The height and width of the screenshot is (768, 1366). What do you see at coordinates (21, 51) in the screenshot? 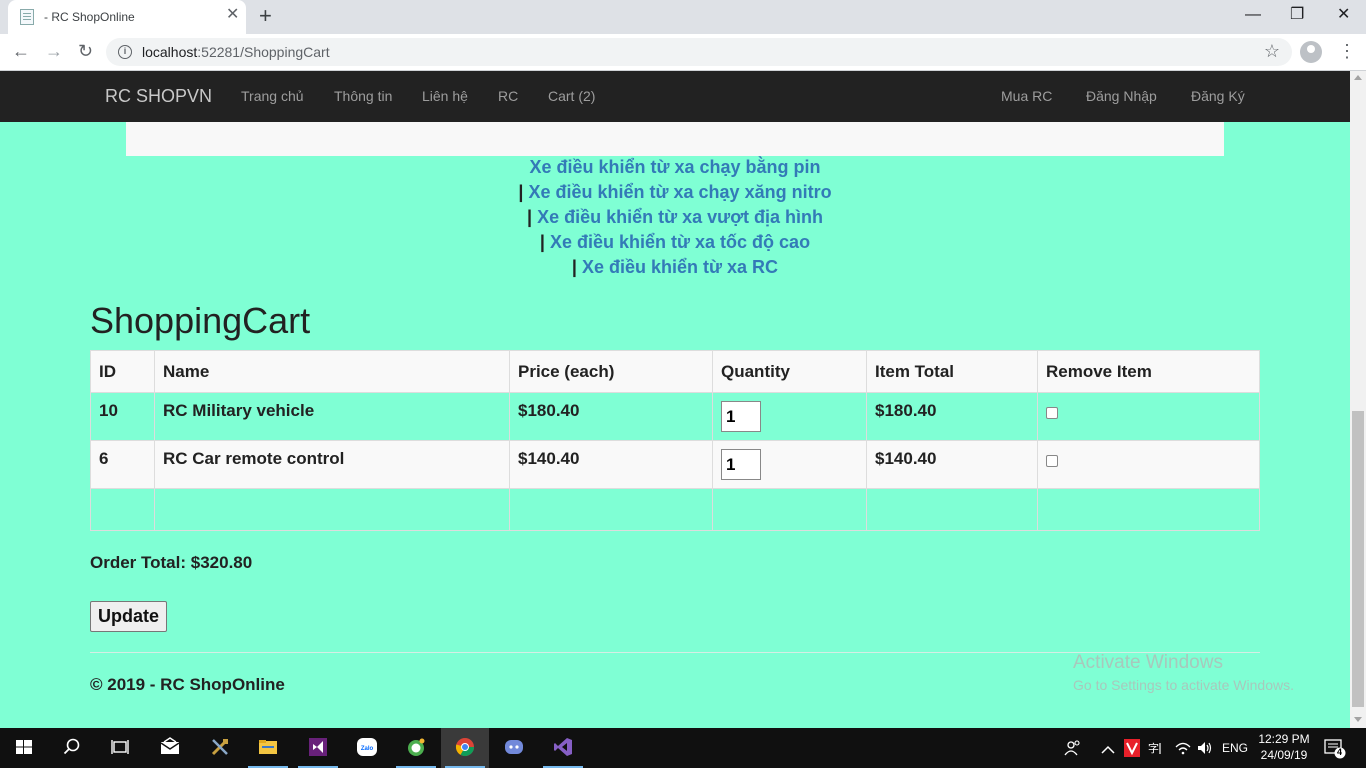
I see `back-icon: ←` at bounding box center [21, 51].